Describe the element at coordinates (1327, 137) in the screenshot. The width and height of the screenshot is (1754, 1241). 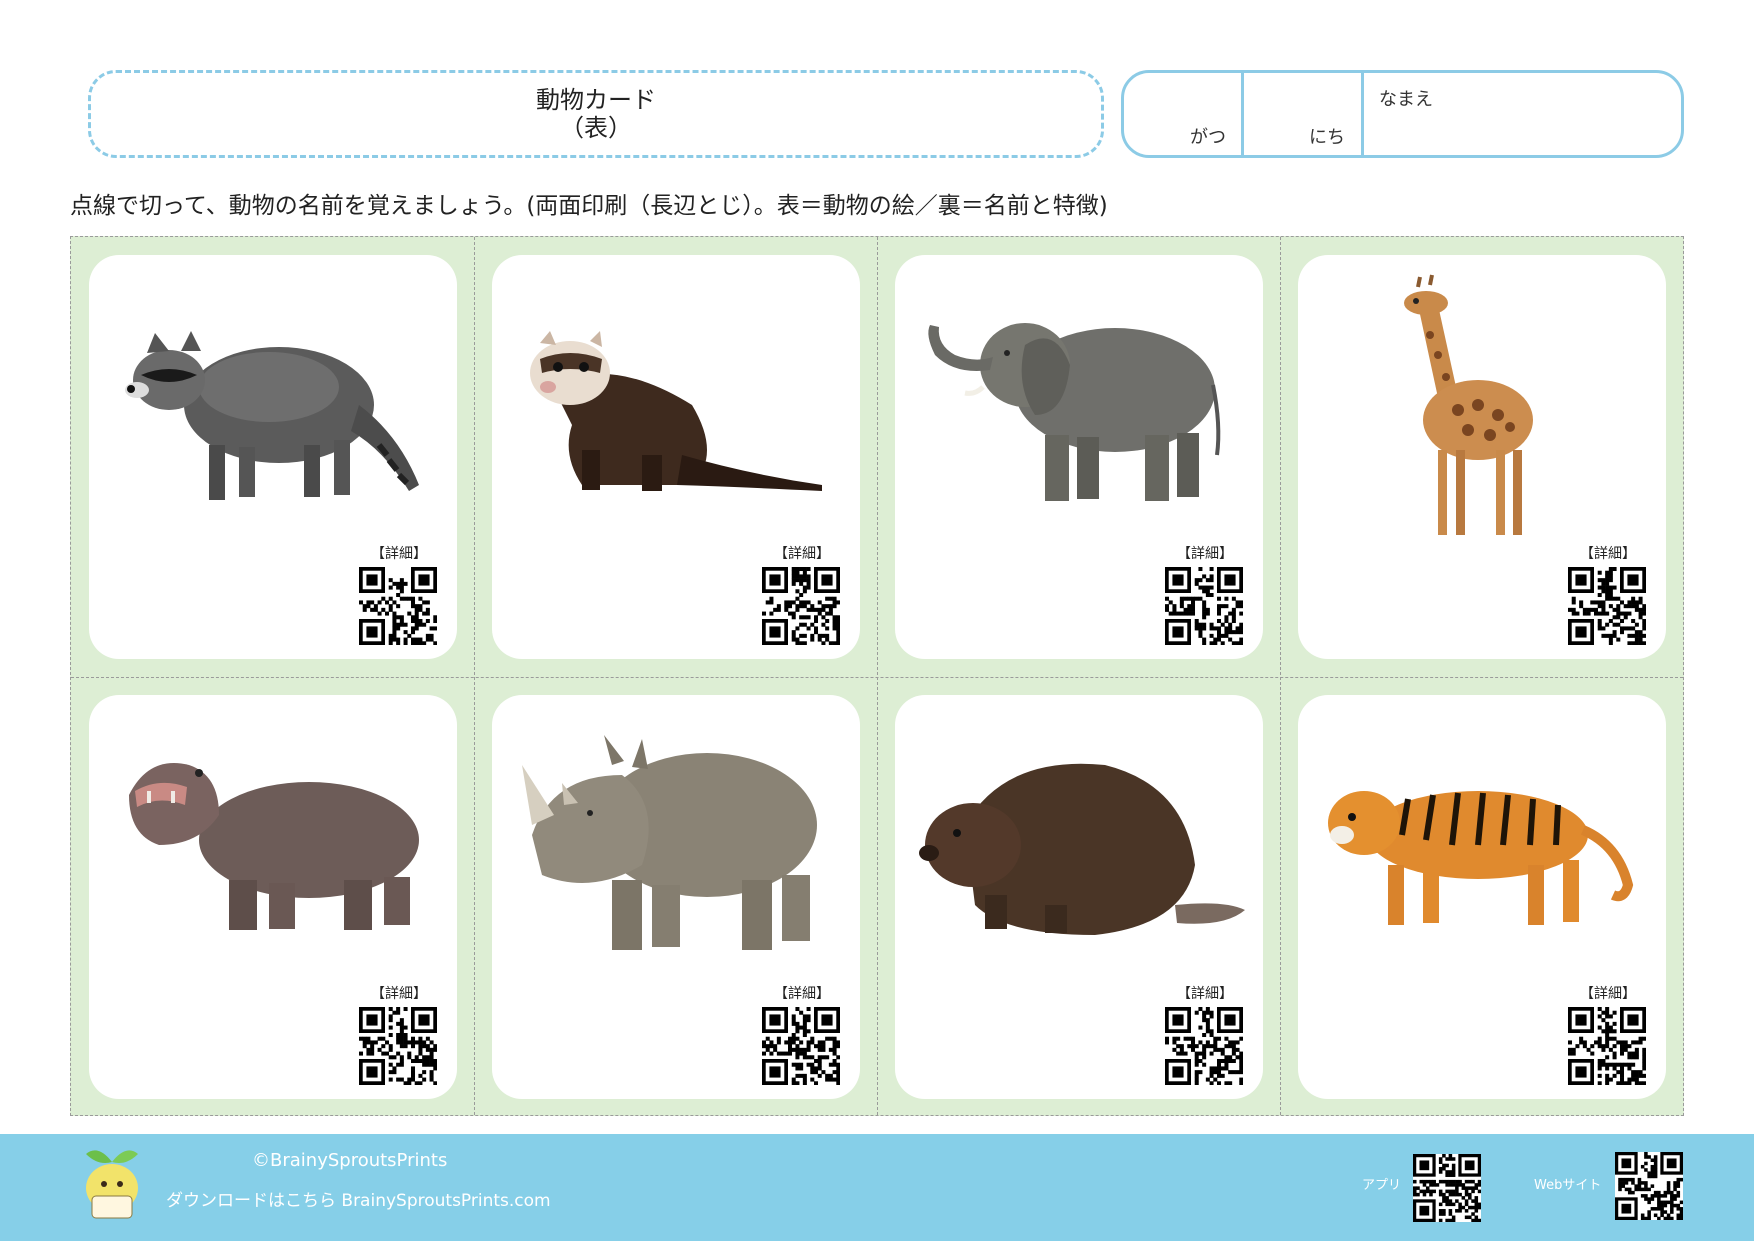
I see `day-label: にち` at that location.